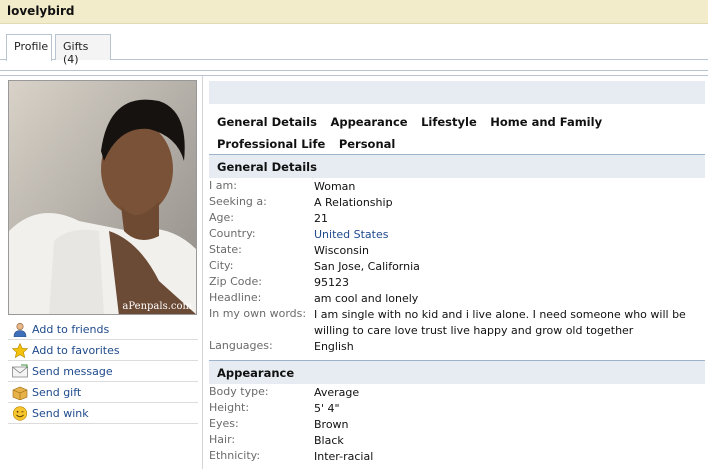 Image resolution: width=708 pixels, height=469 pixels. What do you see at coordinates (76, 350) in the screenshot?
I see `add-to-favorites-label: Add to favorites` at bounding box center [76, 350].